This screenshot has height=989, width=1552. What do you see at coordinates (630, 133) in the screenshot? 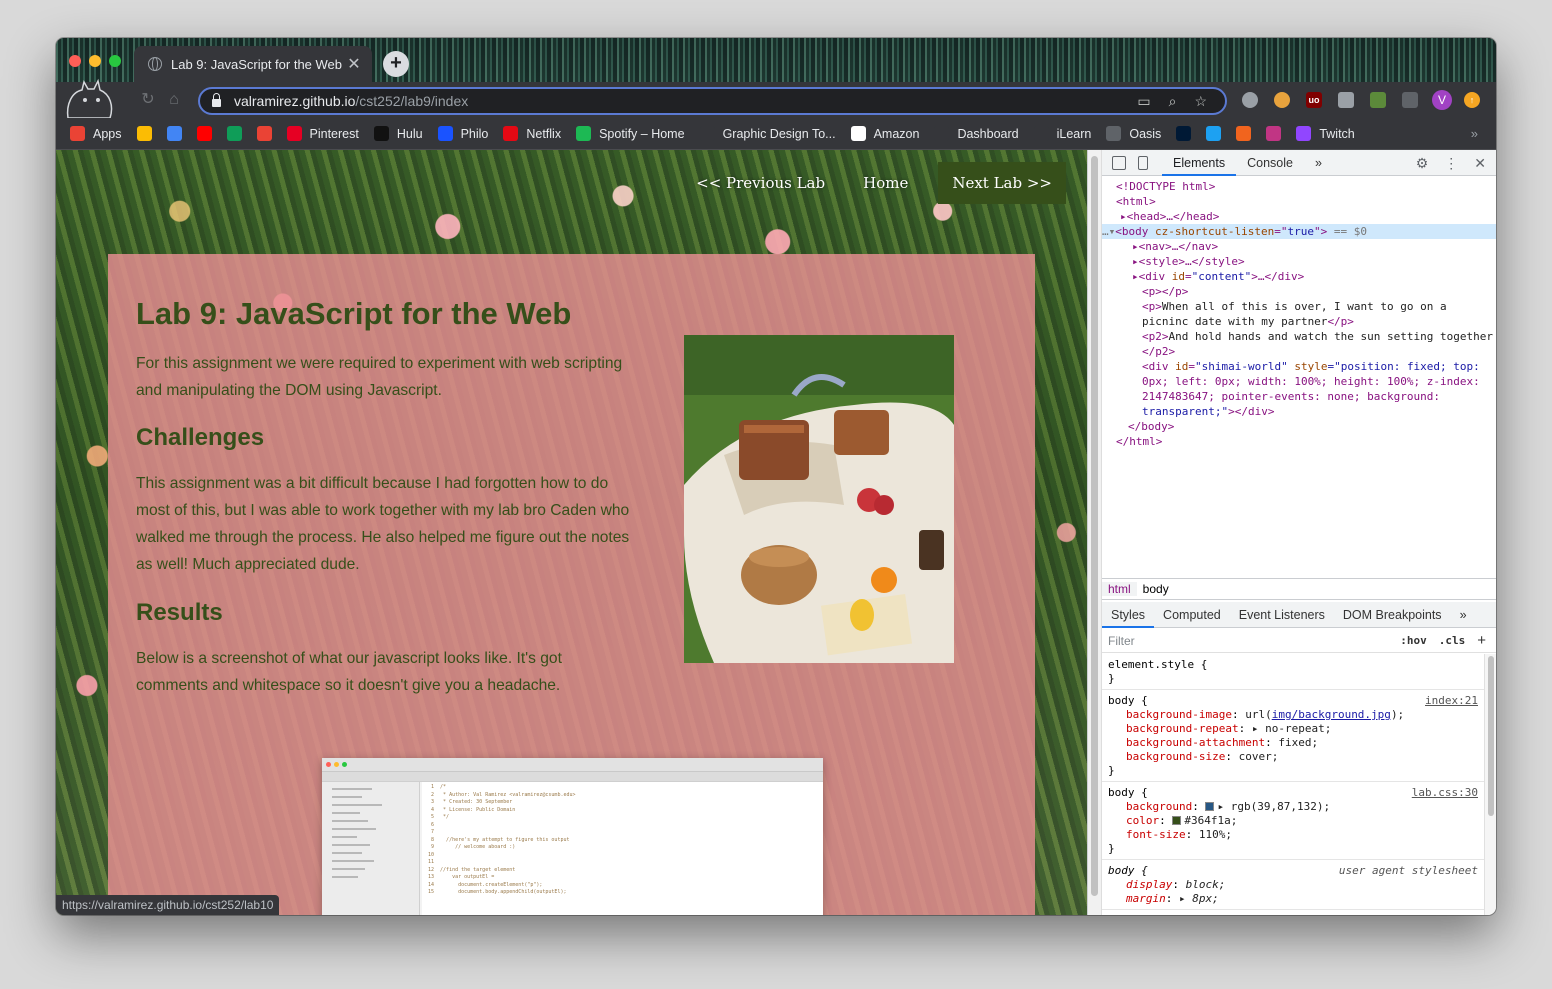
I see `bookmark-spotify: Spotify – Home` at bounding box center [630, 133].